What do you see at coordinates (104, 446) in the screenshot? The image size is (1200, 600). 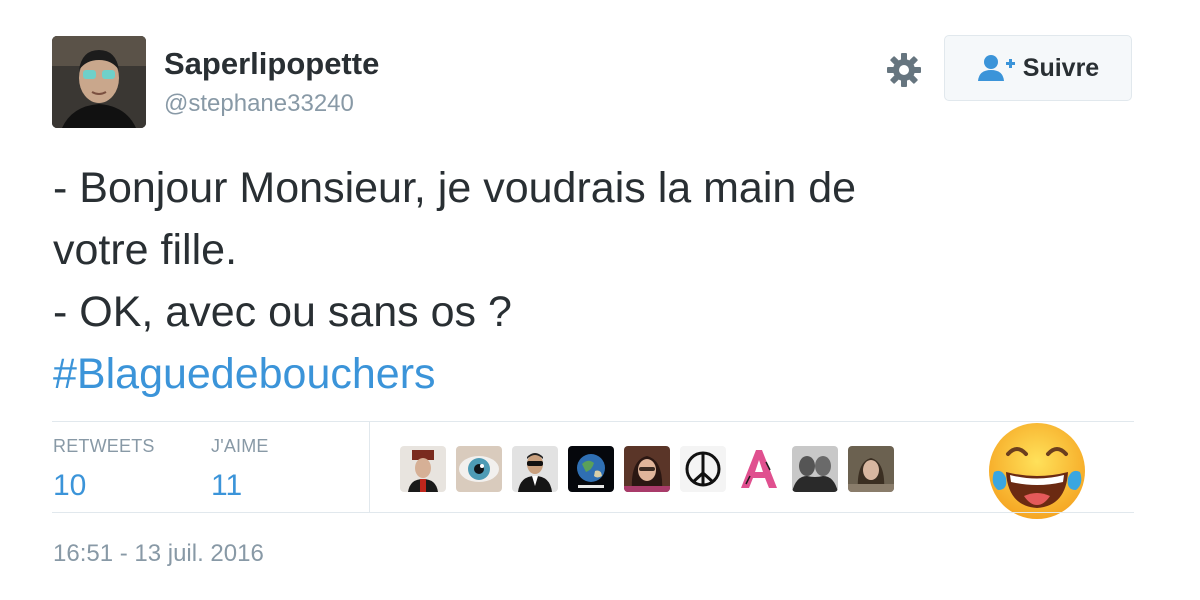 I see `retweets-label: RETWEETS` at bounding box center [104, 446].